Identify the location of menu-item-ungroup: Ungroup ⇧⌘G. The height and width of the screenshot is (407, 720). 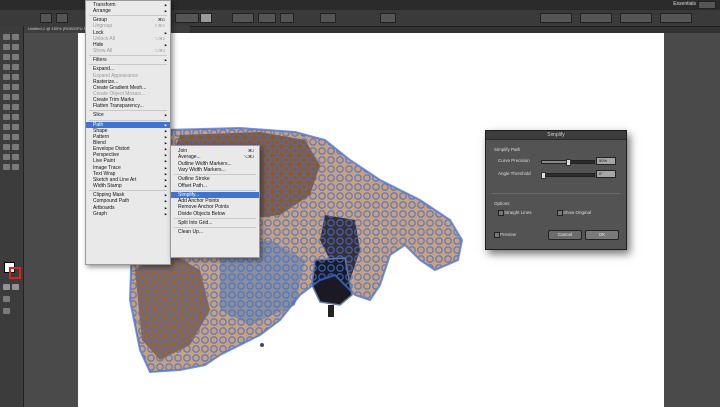
(128, 26).